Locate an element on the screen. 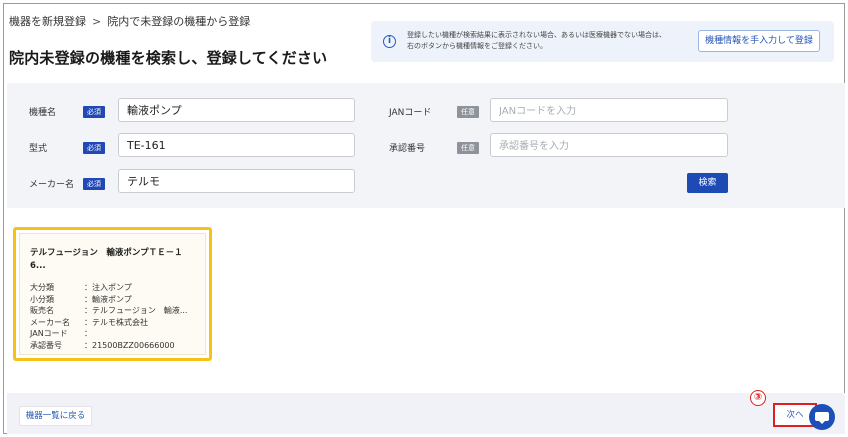 Image resolution: width=848 pixels, height=437 pixels. jan-optional-badge: 任意 is located at coordinates (468, 112).